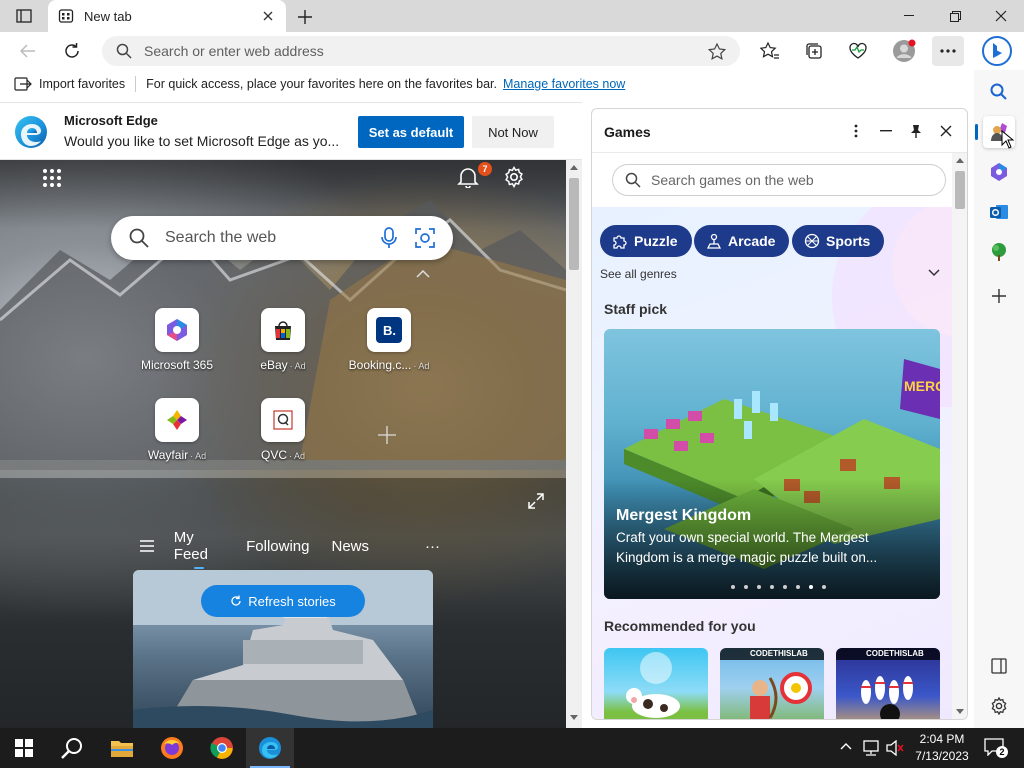  What do you see at coordinates (425, 238) in the screenshot?
I see `visual-search-icon` at bounding box center [425, 238].